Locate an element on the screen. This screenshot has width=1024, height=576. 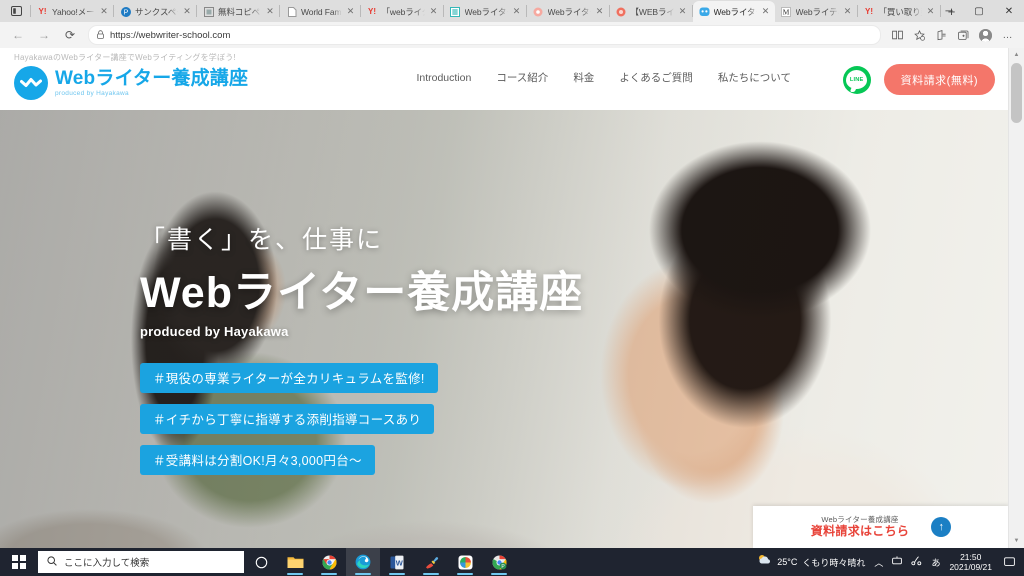
close-window-button: ✕ is located at coordinates (1009, 11).